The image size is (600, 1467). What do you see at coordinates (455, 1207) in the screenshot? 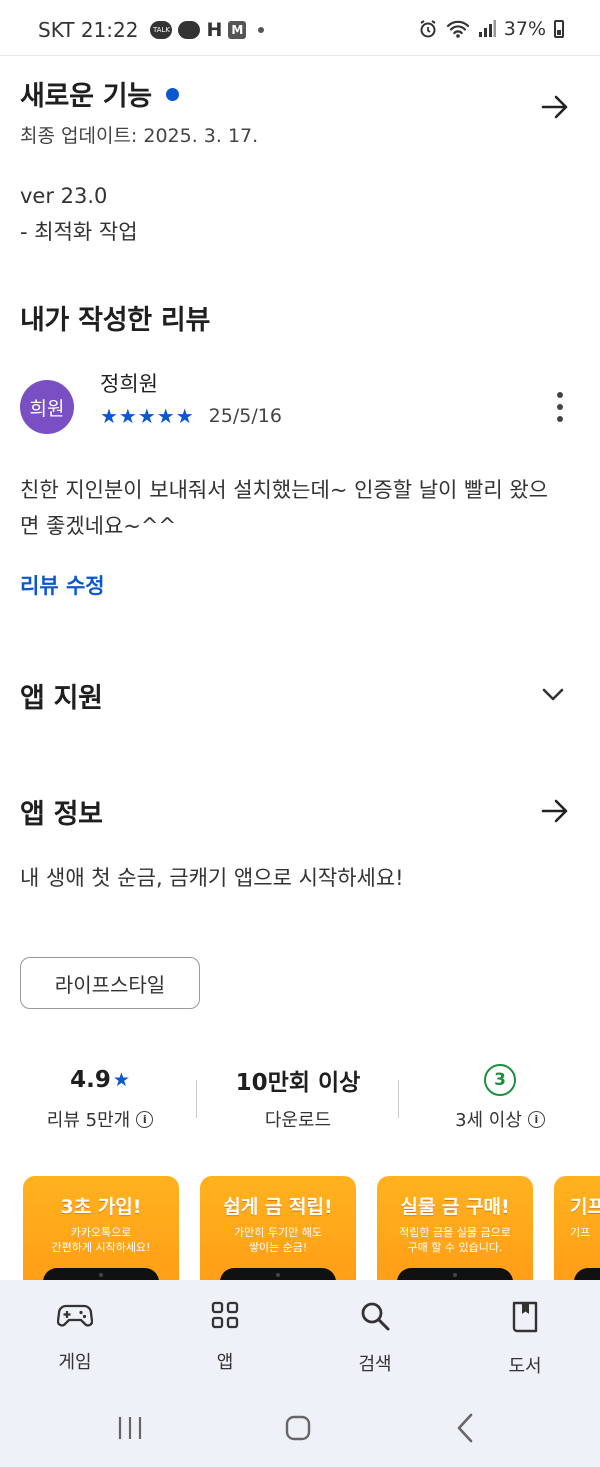
I see `screenshot-title: 실물 금 구매!` at bounding box center [455, 1207].